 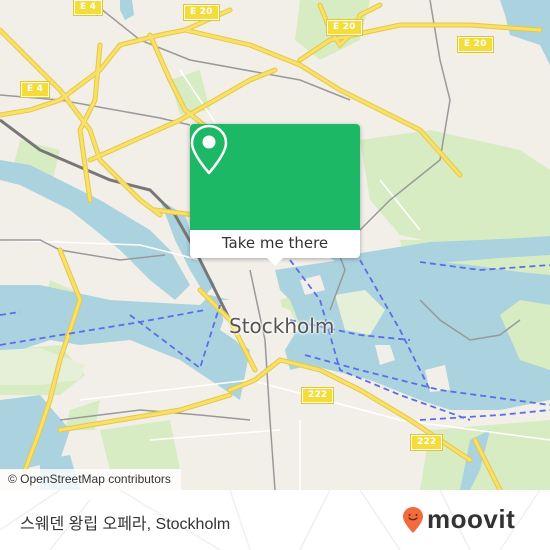 I want to click on road-shield-e20-mid: E 20, so click(x=344, y=27).